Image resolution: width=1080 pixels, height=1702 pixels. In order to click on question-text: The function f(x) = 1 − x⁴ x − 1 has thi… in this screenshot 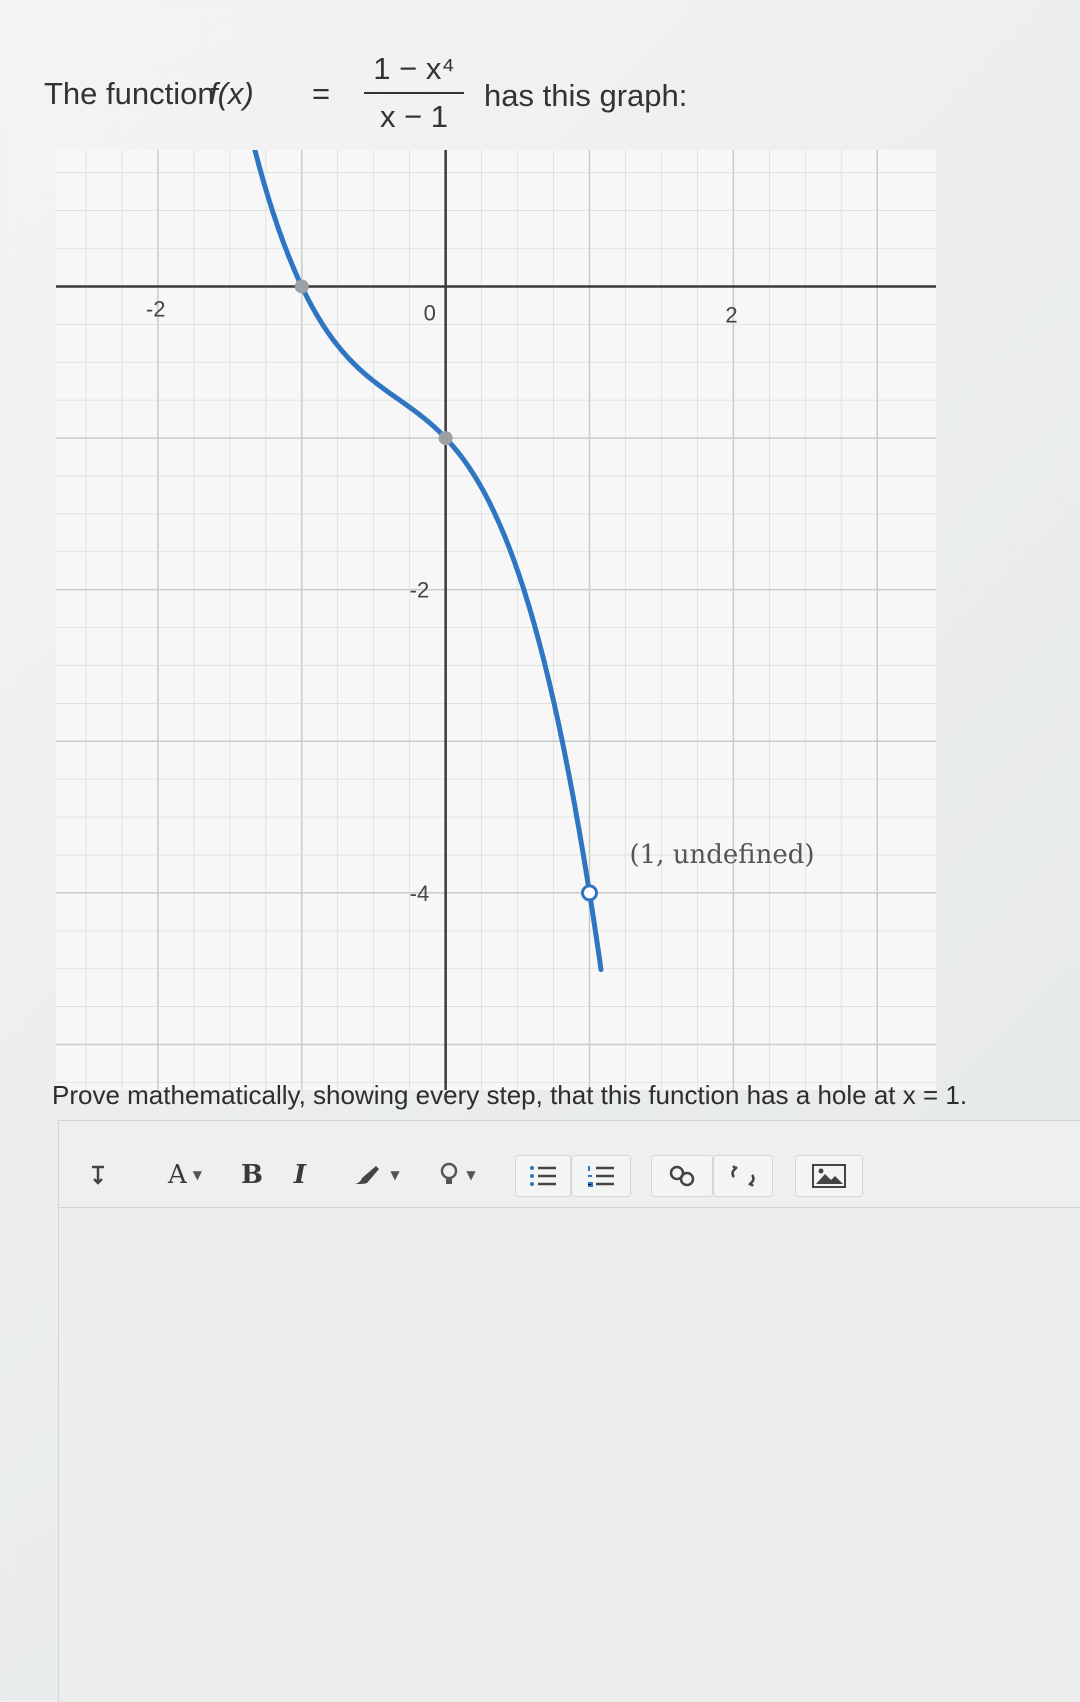, I will do `click(404, 98)`.